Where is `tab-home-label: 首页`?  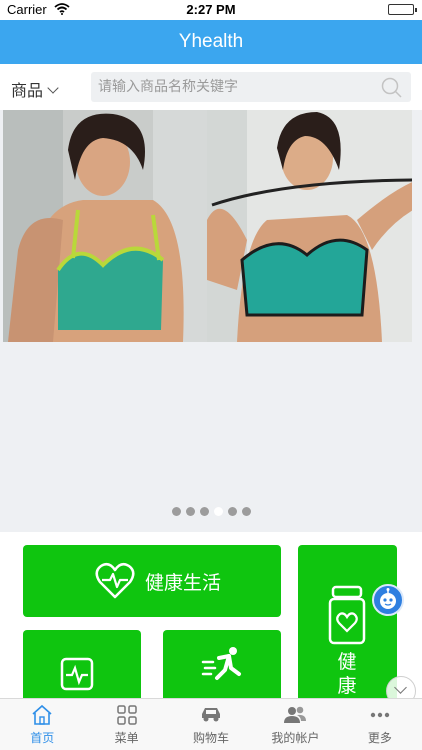
tab-home-label: 首页 is located at coordinates (42, 738).